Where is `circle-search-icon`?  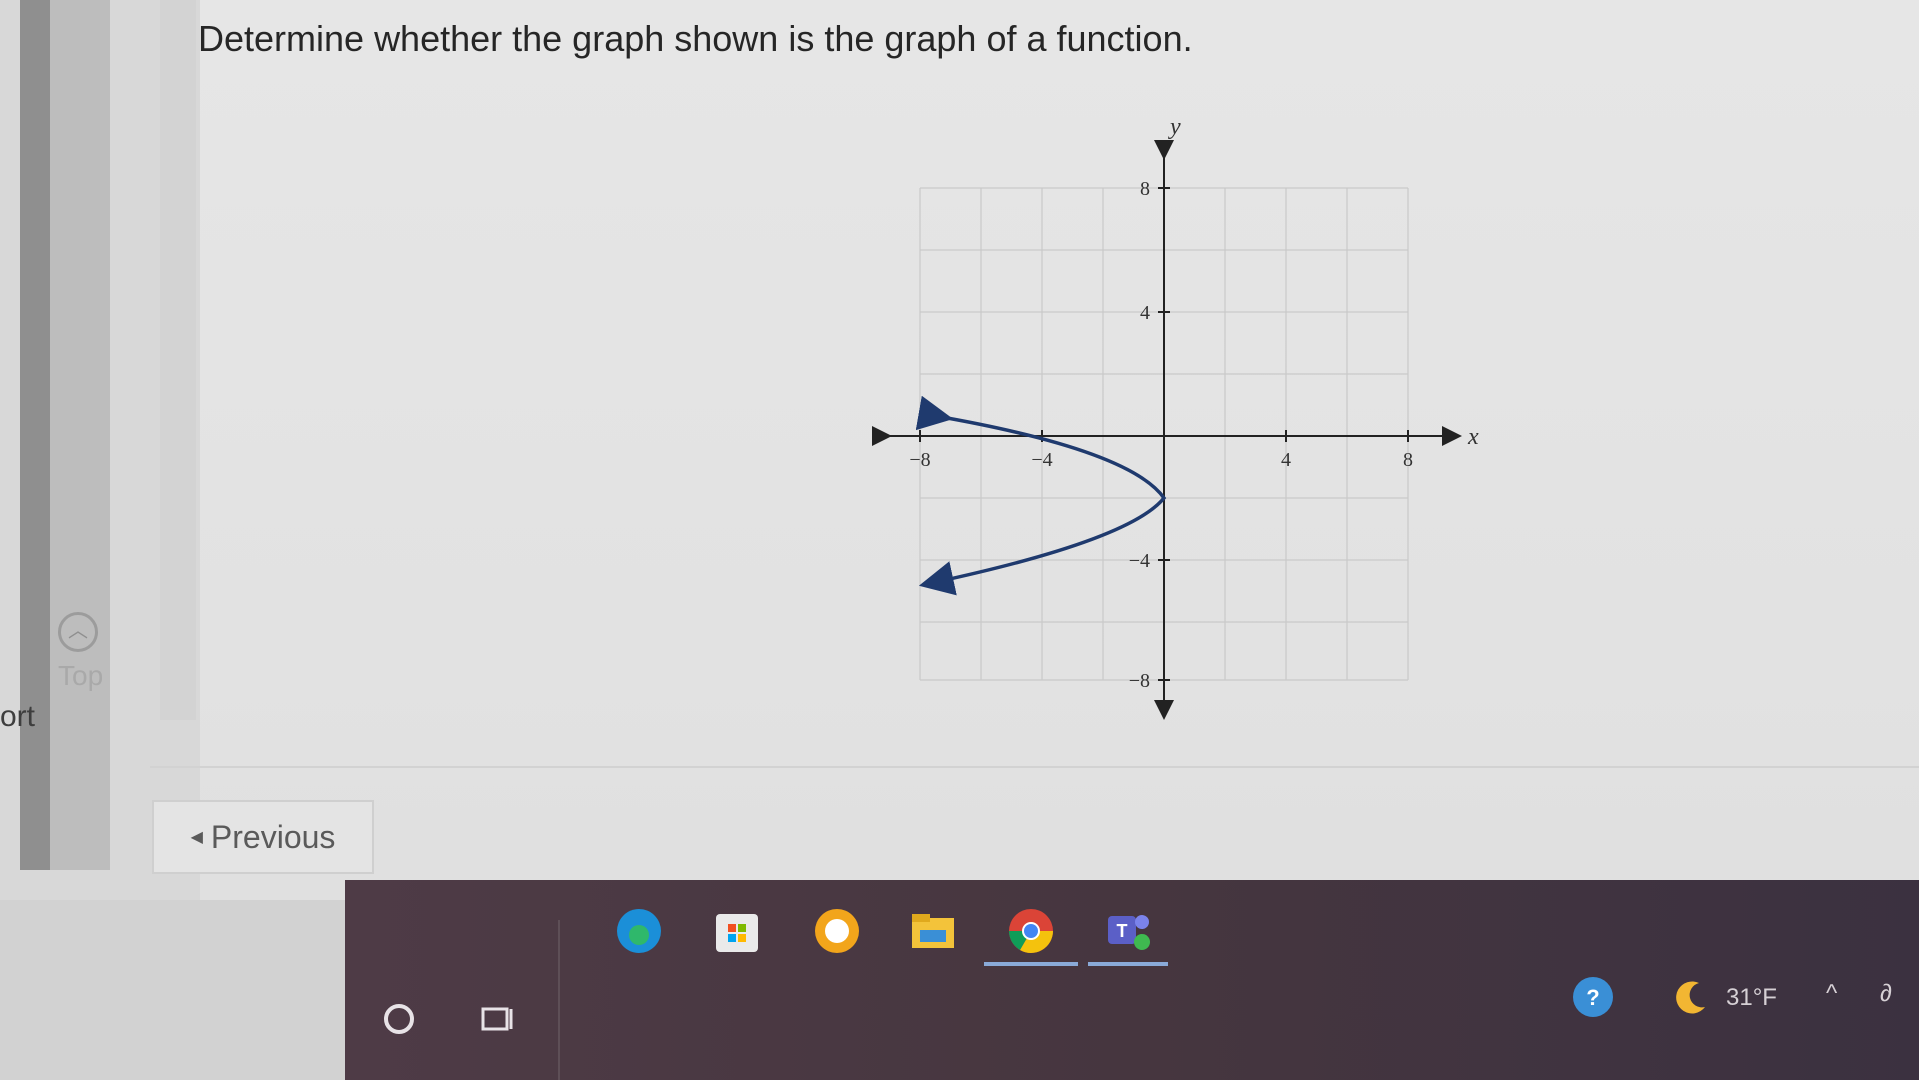 circle-search-icon is located at coordinates (399, 1019).